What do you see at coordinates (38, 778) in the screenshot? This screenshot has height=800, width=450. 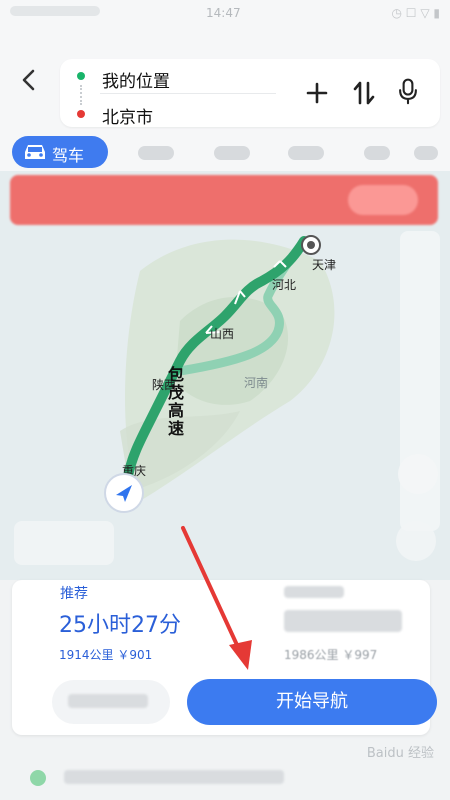 I see `info-dot-icon` at bounding box center [38, 778].